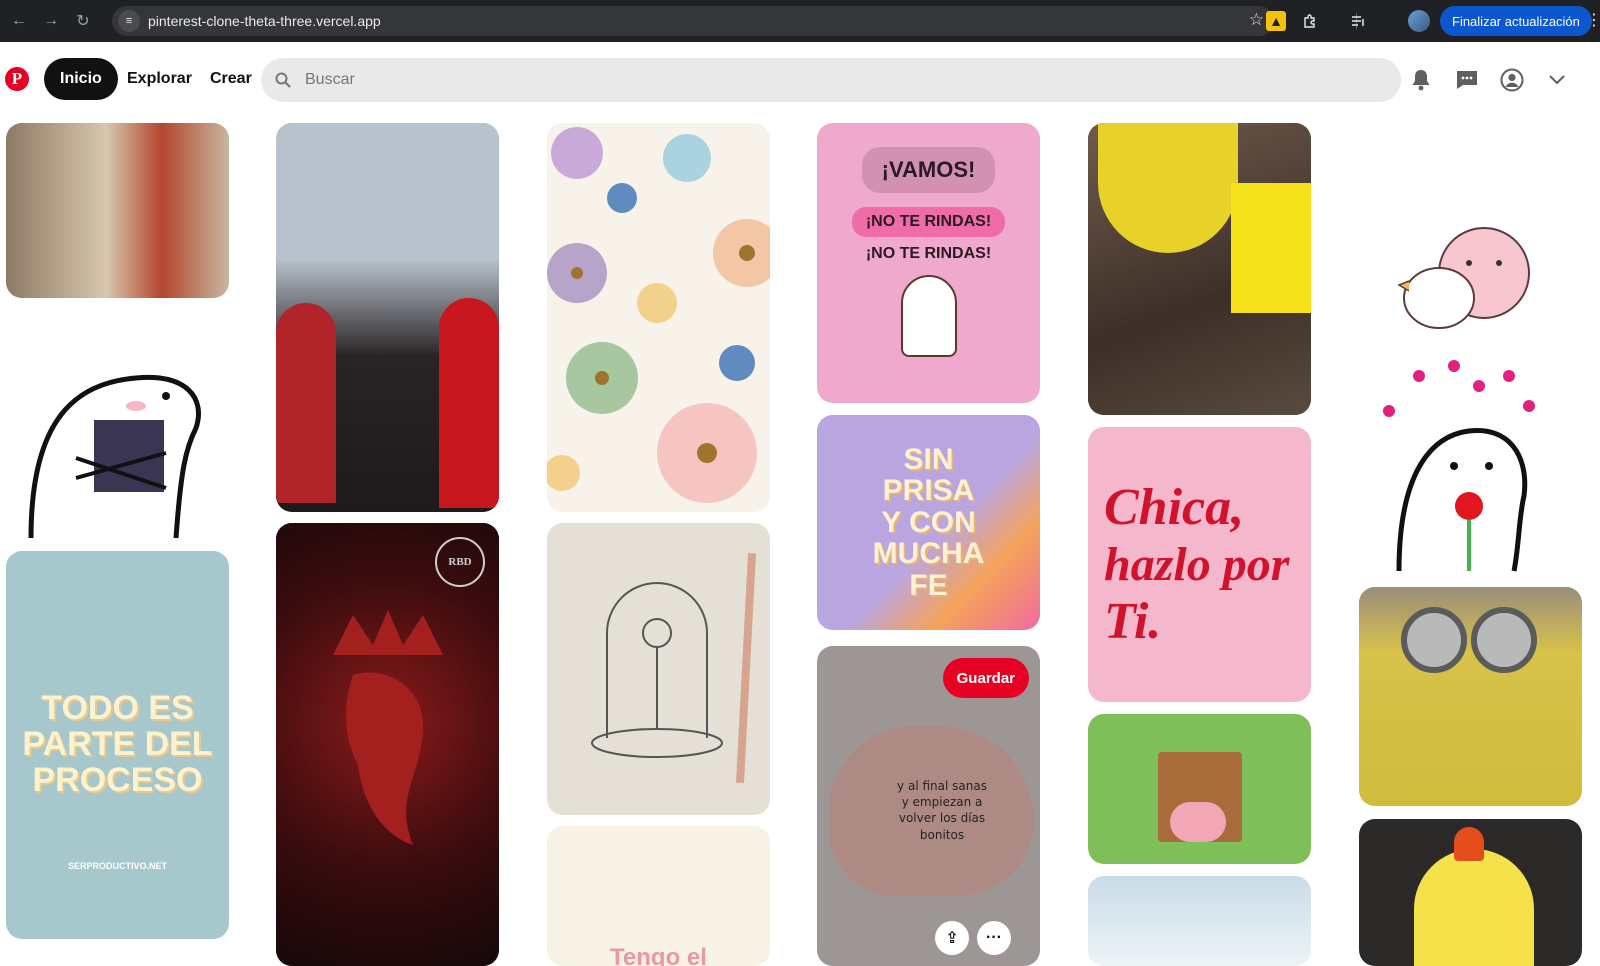 The width and height of the screenshot is (1600, 966). I want to click on pin-light-blue, so click(1199, 921).